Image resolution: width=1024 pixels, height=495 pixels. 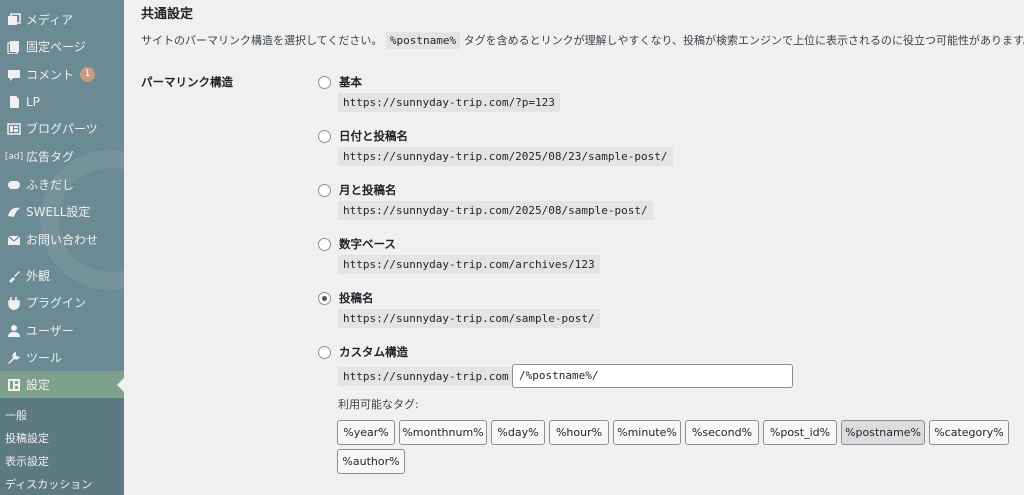 I want to click on balloon-icon, so click(x=14, y=185).